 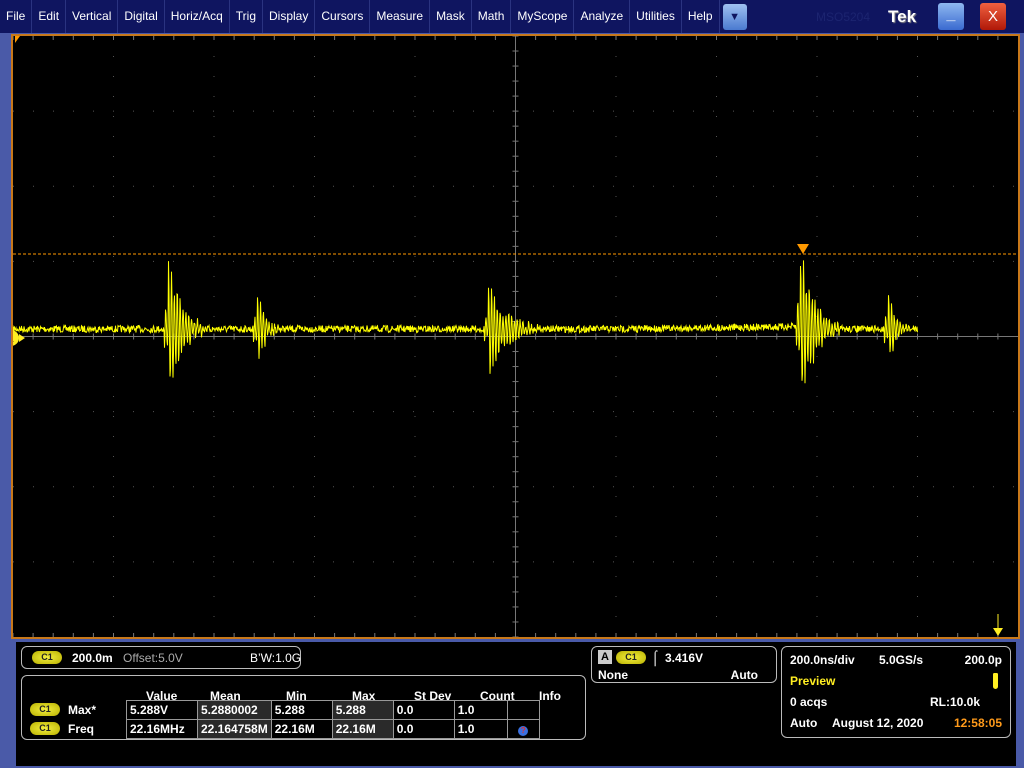 What do you see at coordinates (523, 710) in the screenshot?
I see `cell` at bounding box center [523, 710].